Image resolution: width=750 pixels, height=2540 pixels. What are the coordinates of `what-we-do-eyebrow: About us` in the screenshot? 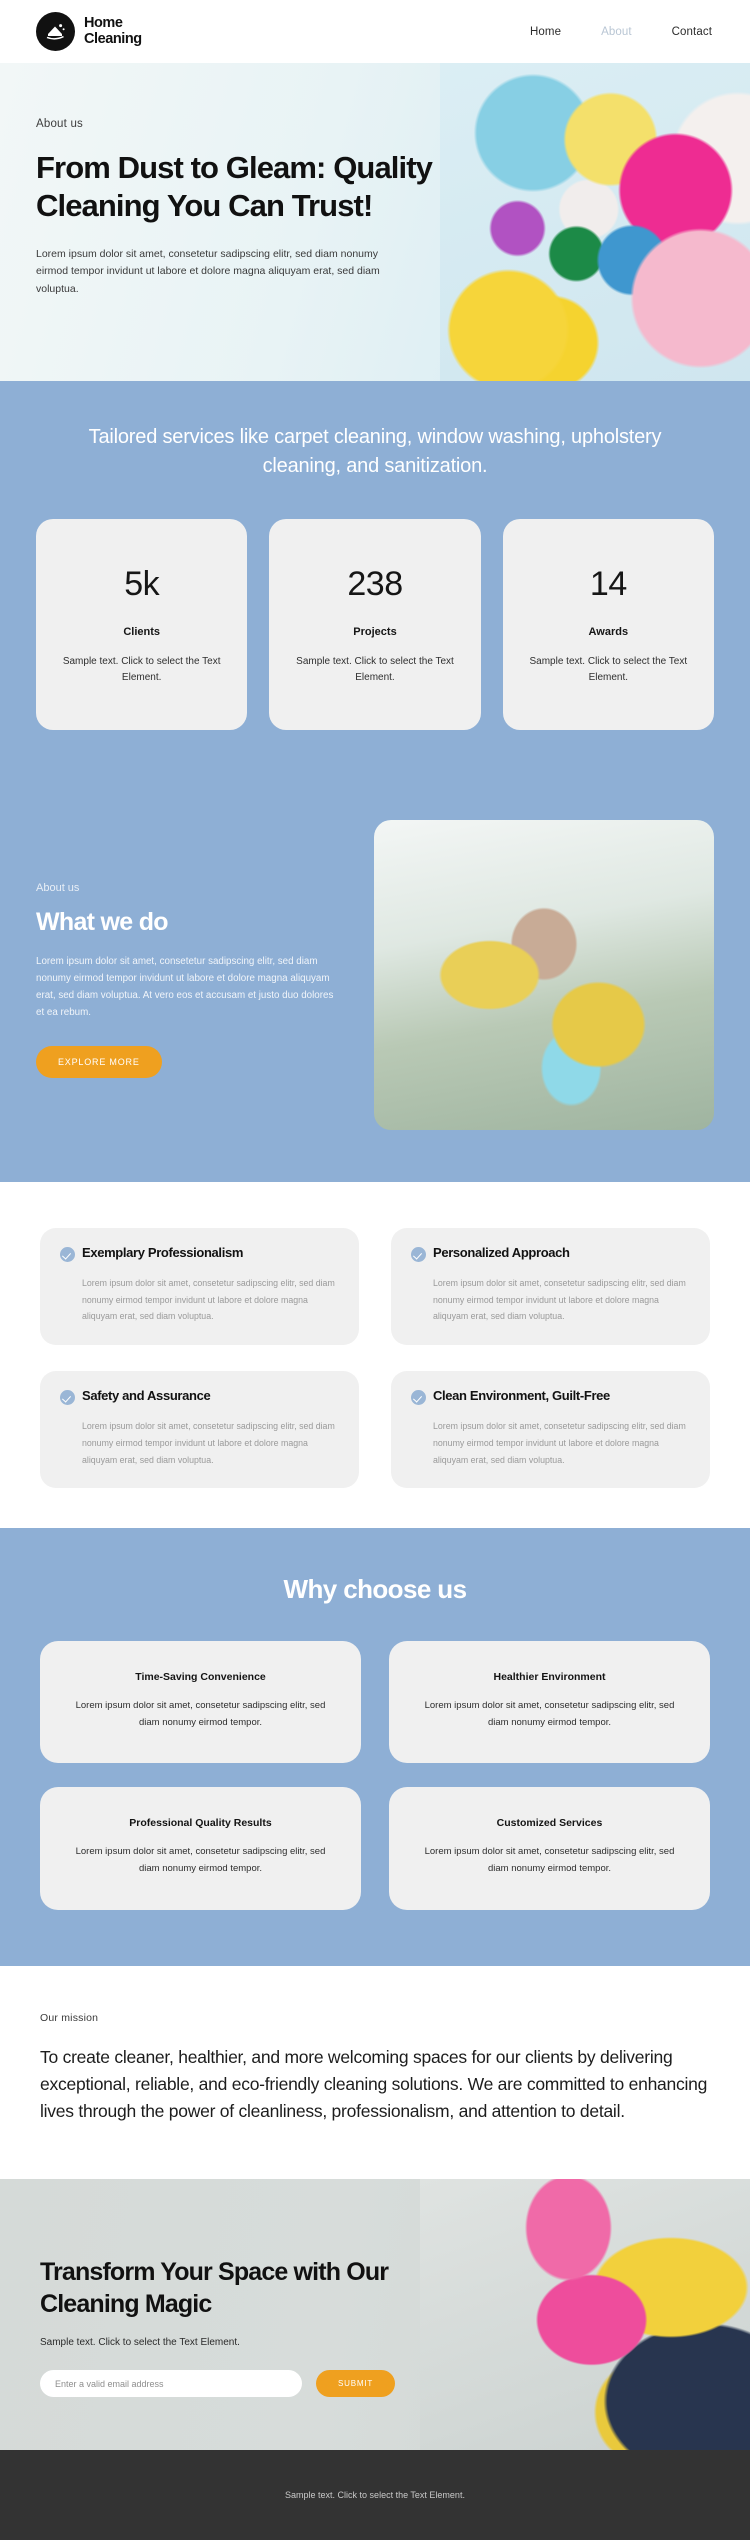 It's located at (58, 888).